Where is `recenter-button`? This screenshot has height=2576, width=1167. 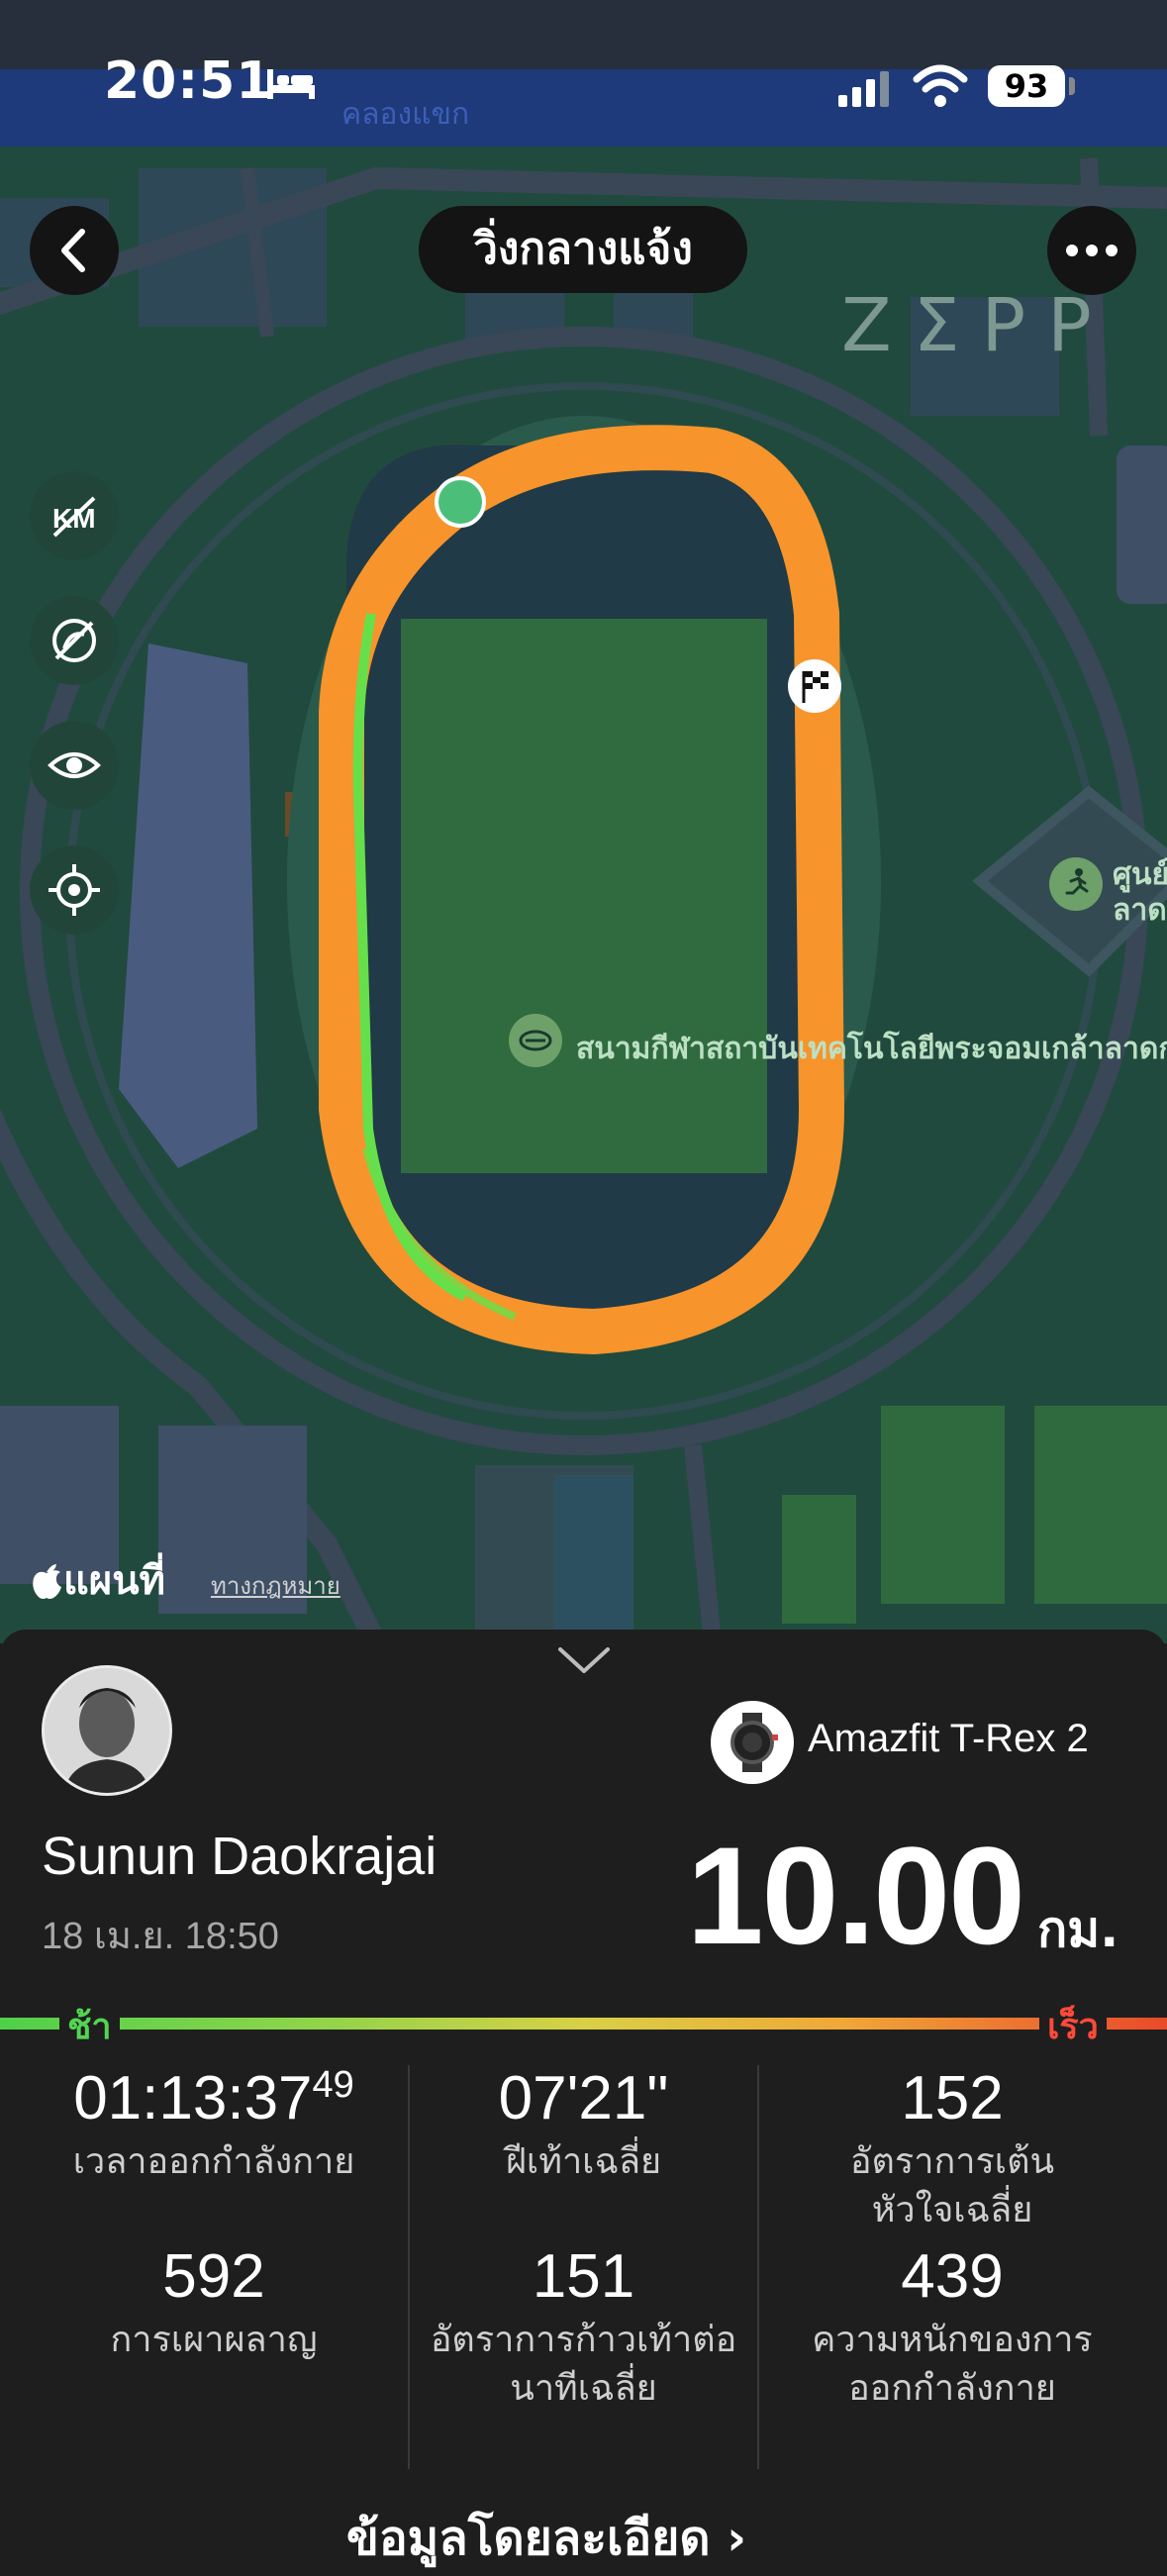 recenter-button is located at coordinates (75, 890).